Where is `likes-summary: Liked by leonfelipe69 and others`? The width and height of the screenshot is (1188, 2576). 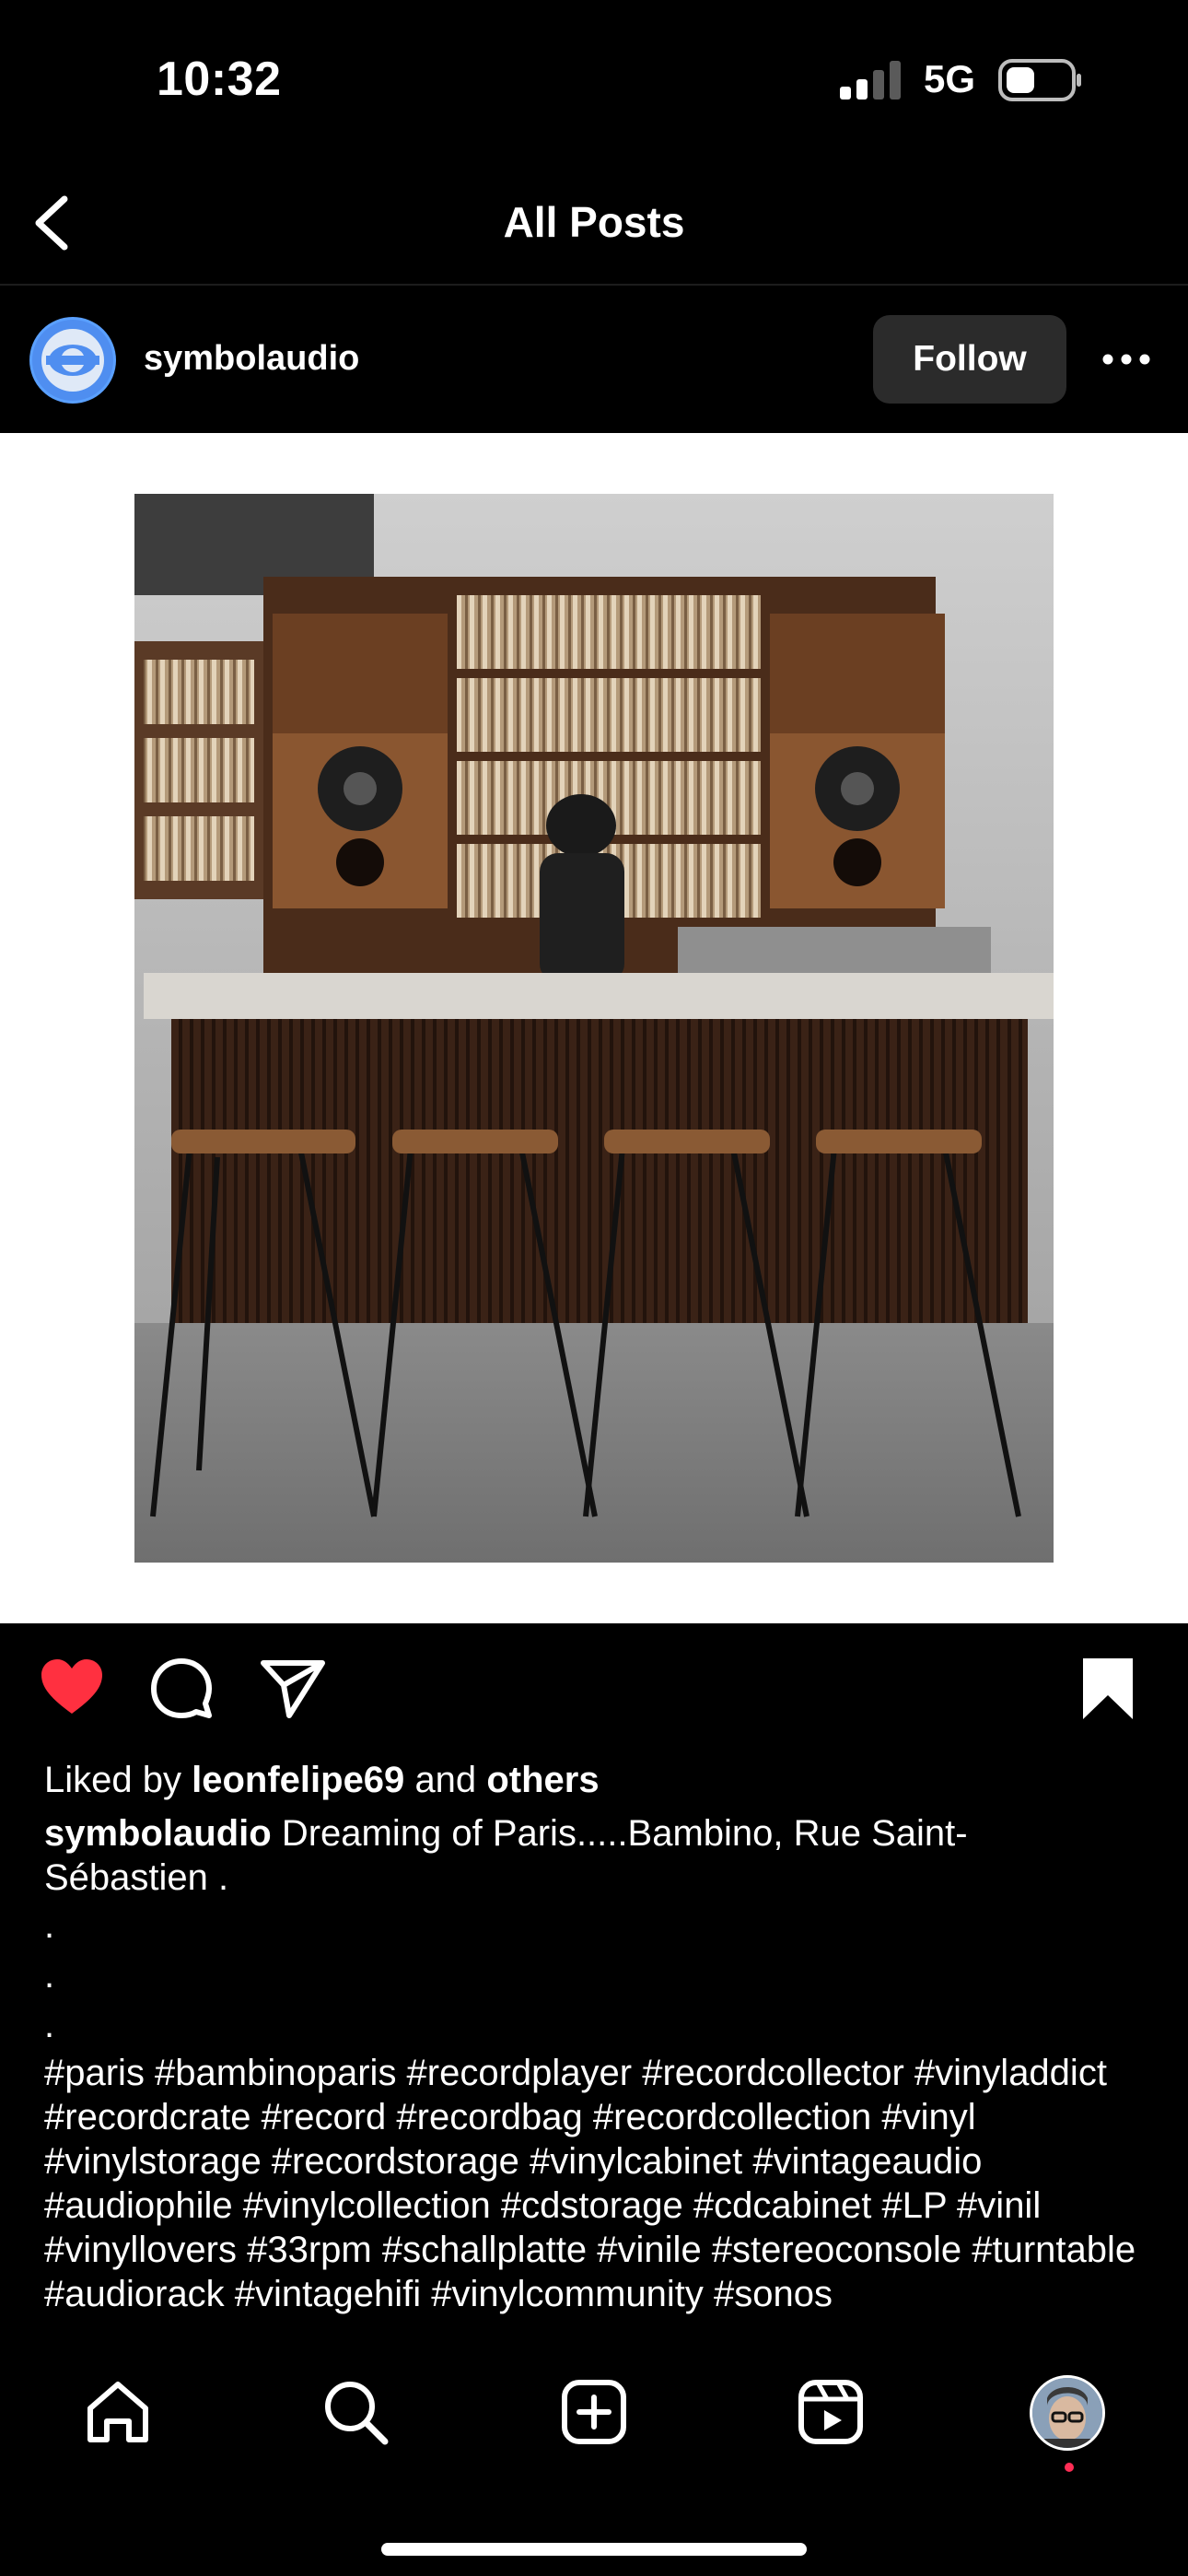
likes-summary: Liked by leonfelipe69 and others is located at coordinates (322, 1780).